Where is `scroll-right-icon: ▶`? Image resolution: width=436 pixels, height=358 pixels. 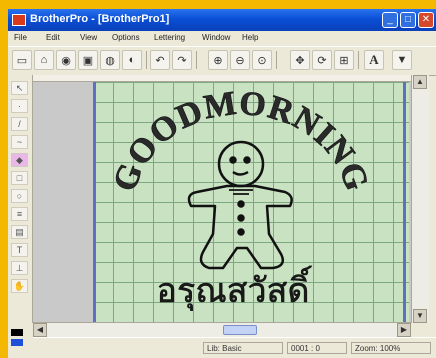 scroll-right-icon: ▶ is located at coordinates (404, 330).